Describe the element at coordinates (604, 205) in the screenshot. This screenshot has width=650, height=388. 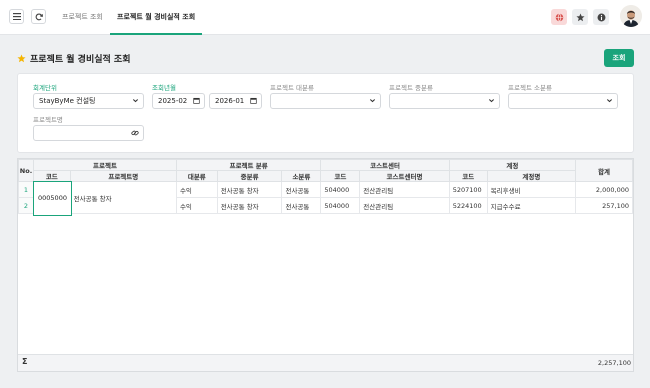
I see `total-cell: 257,100` at that location.